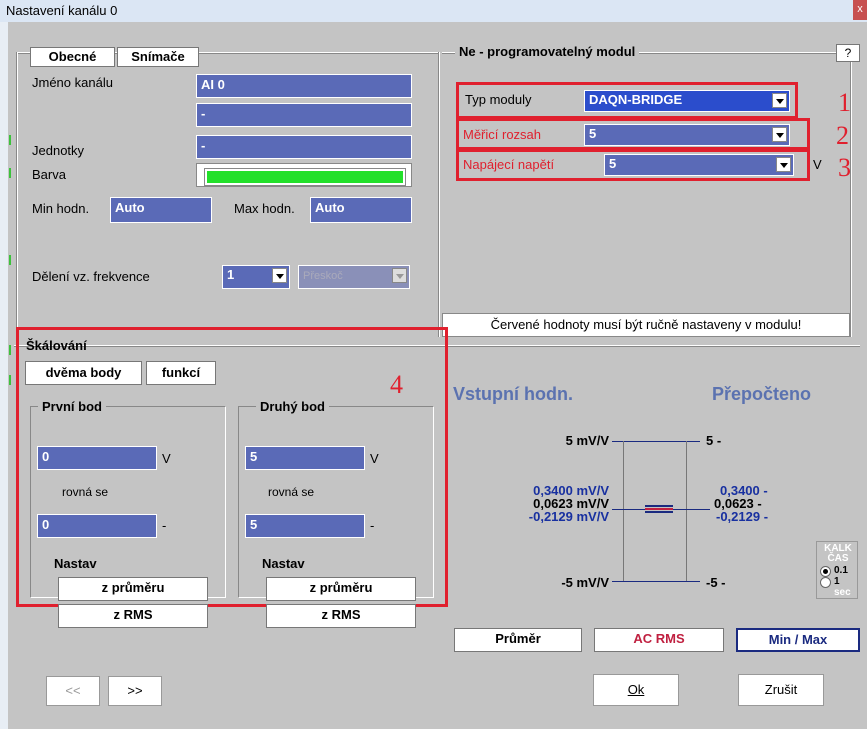  Describe the element at coordinates (133, 616) in the screenshot. I see `first-point-rms-button: z RMS` at that location.